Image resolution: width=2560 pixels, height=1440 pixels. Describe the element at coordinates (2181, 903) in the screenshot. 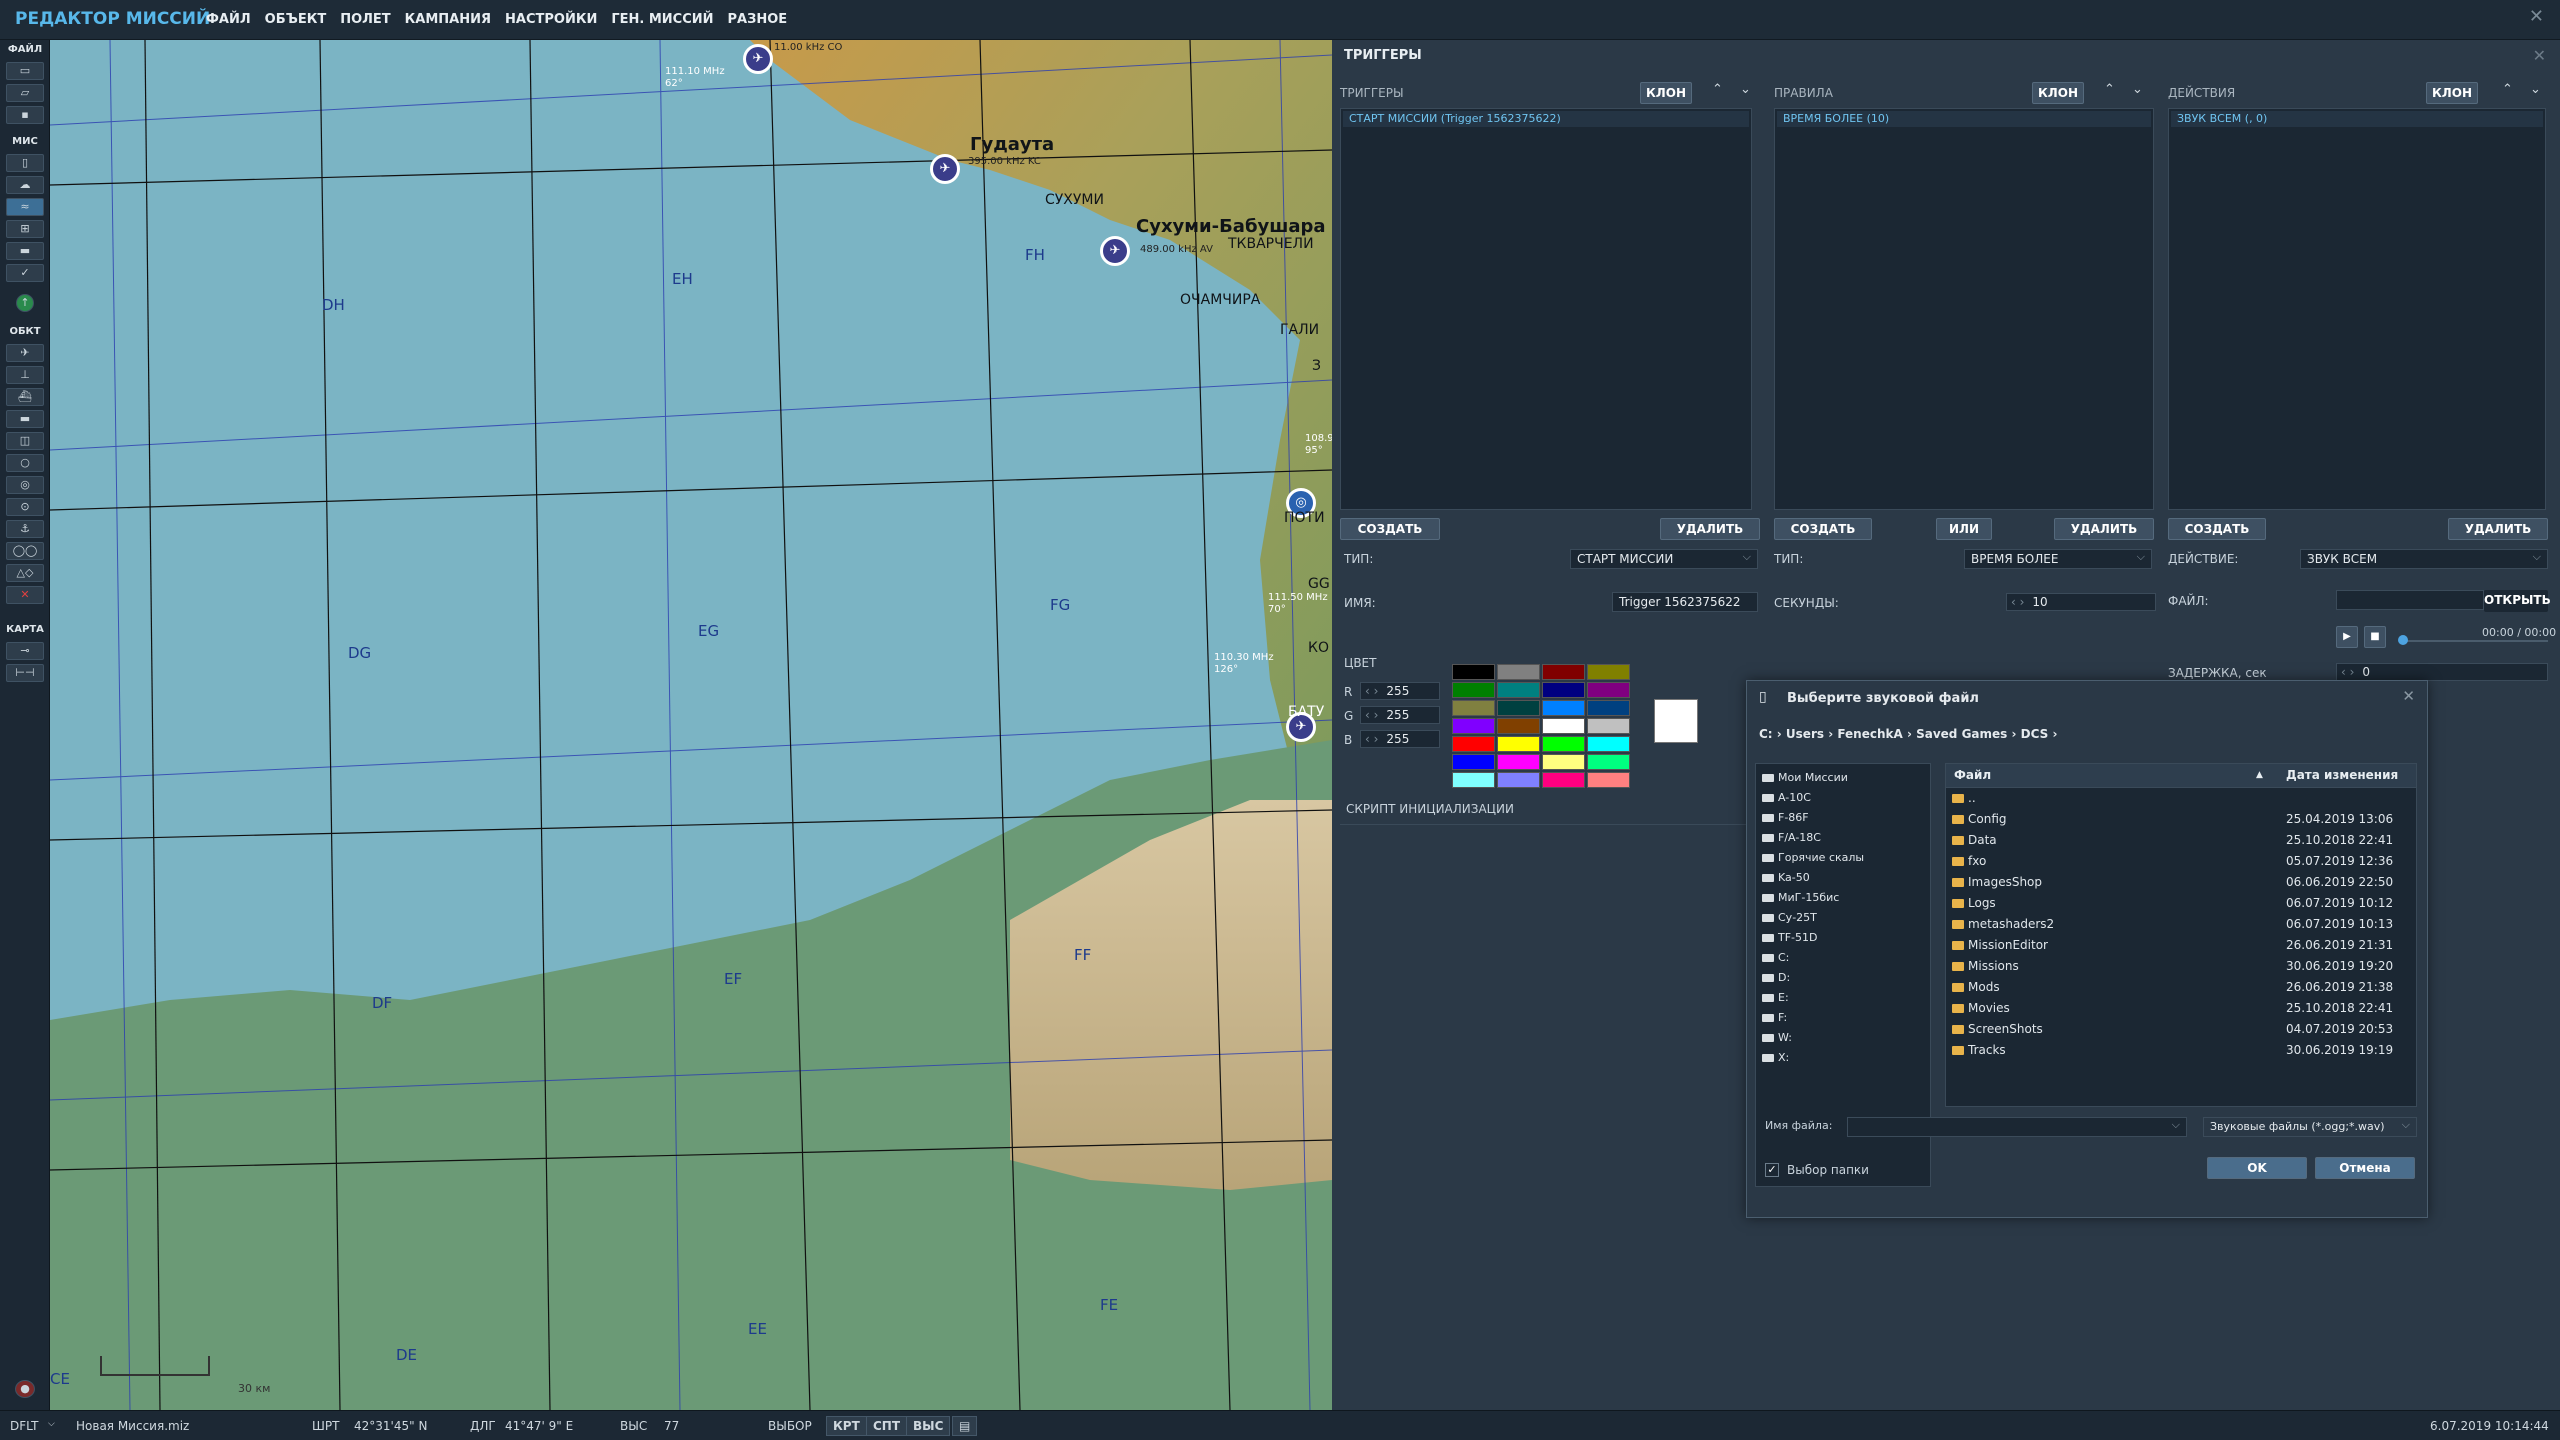

I see `table-row: Logs 06.07.2019 10:12` at that location.